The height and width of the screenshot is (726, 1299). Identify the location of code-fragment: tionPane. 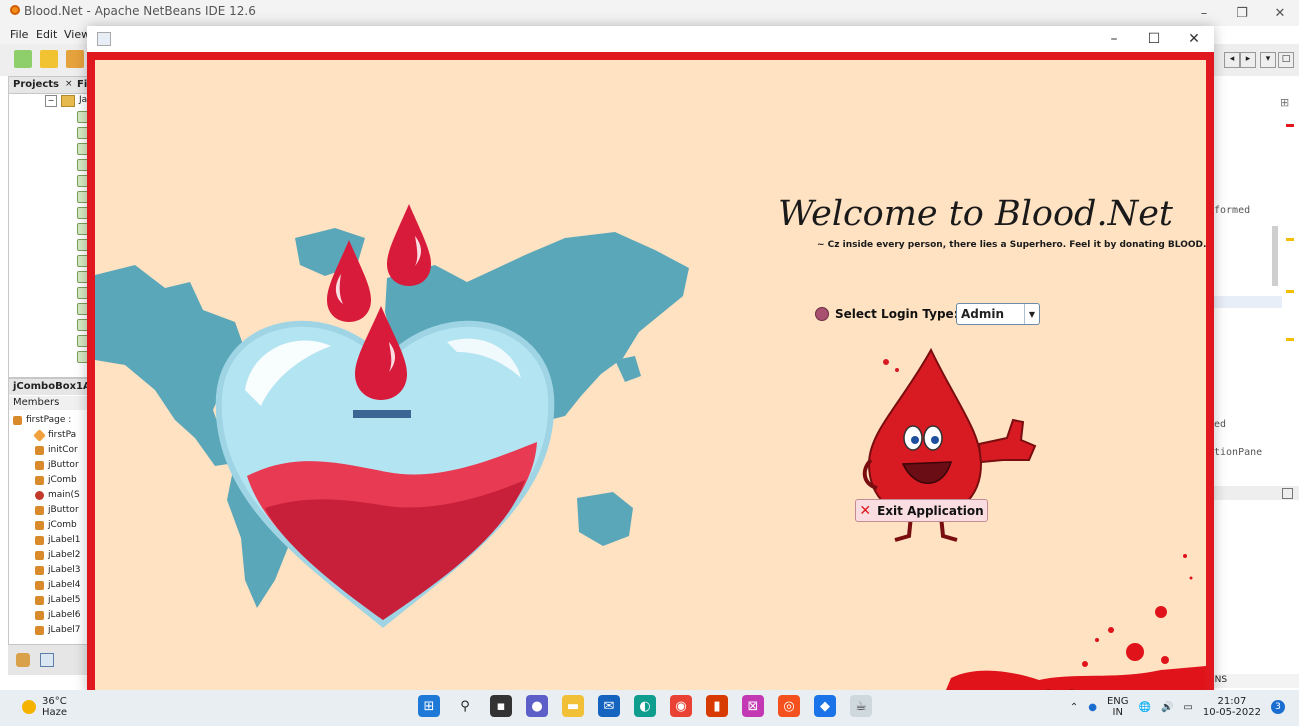
(1238, 452).